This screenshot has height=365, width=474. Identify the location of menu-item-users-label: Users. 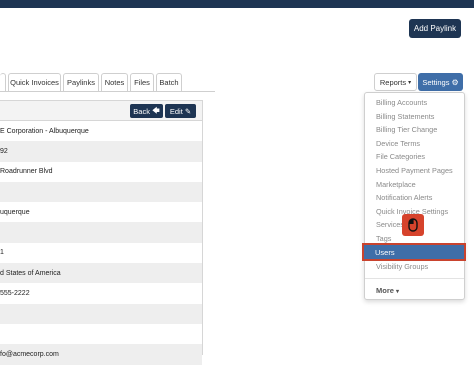
(385, 252).